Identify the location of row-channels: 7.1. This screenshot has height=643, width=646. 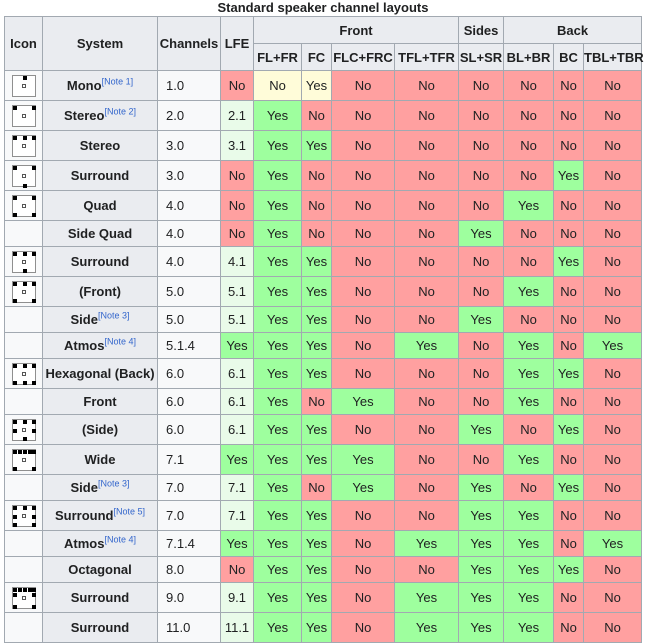
(189, 459).